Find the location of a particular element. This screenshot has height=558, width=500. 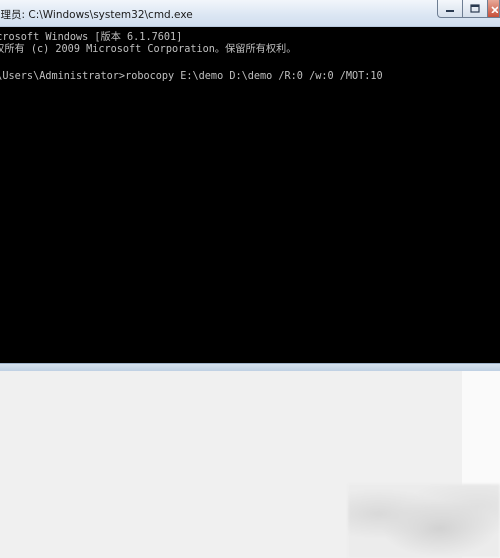

close-button is located at coordinates (494, 9).